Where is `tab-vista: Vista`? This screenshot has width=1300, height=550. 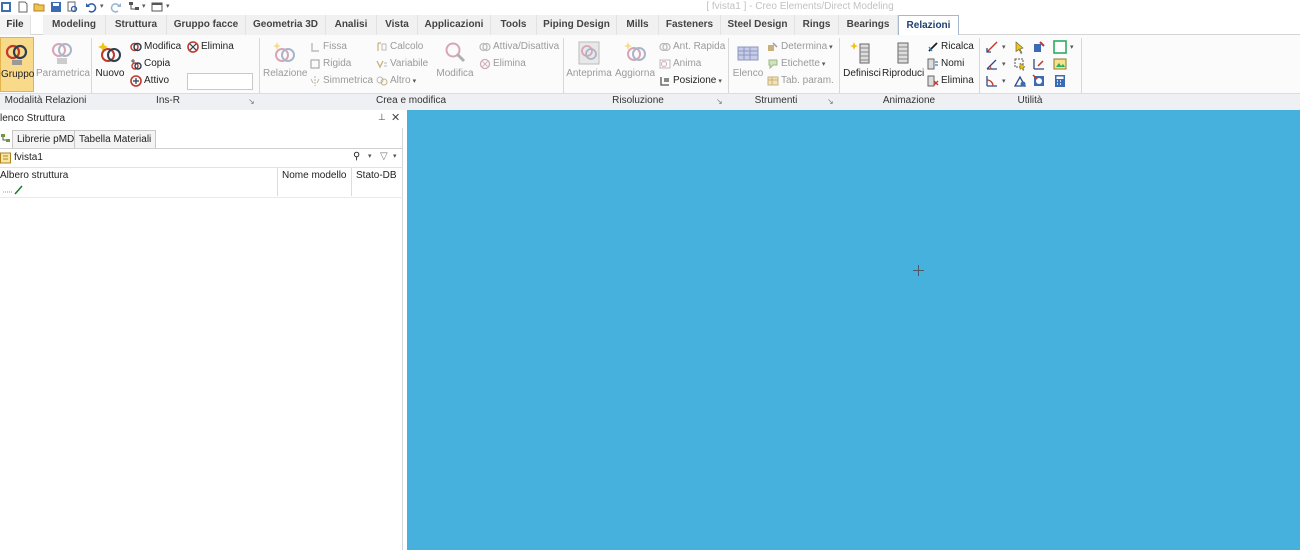 tab-vista: Vista is located at coordinates (397, 25).